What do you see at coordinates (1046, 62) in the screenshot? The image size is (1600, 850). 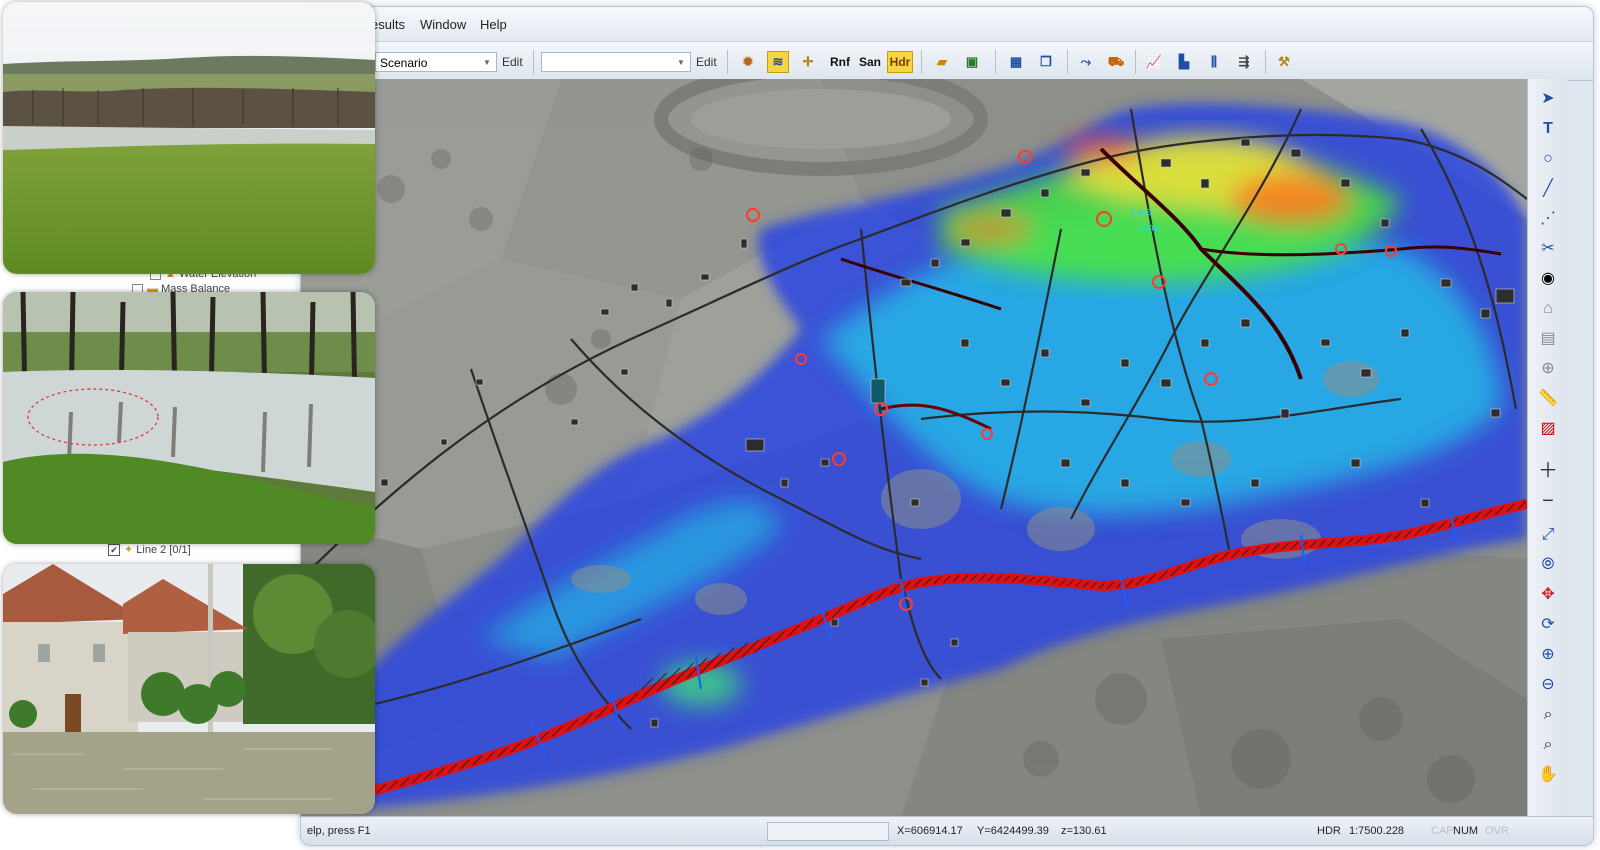 I see `window-settings-icon: ❐` at bounding box center [1046, 62].